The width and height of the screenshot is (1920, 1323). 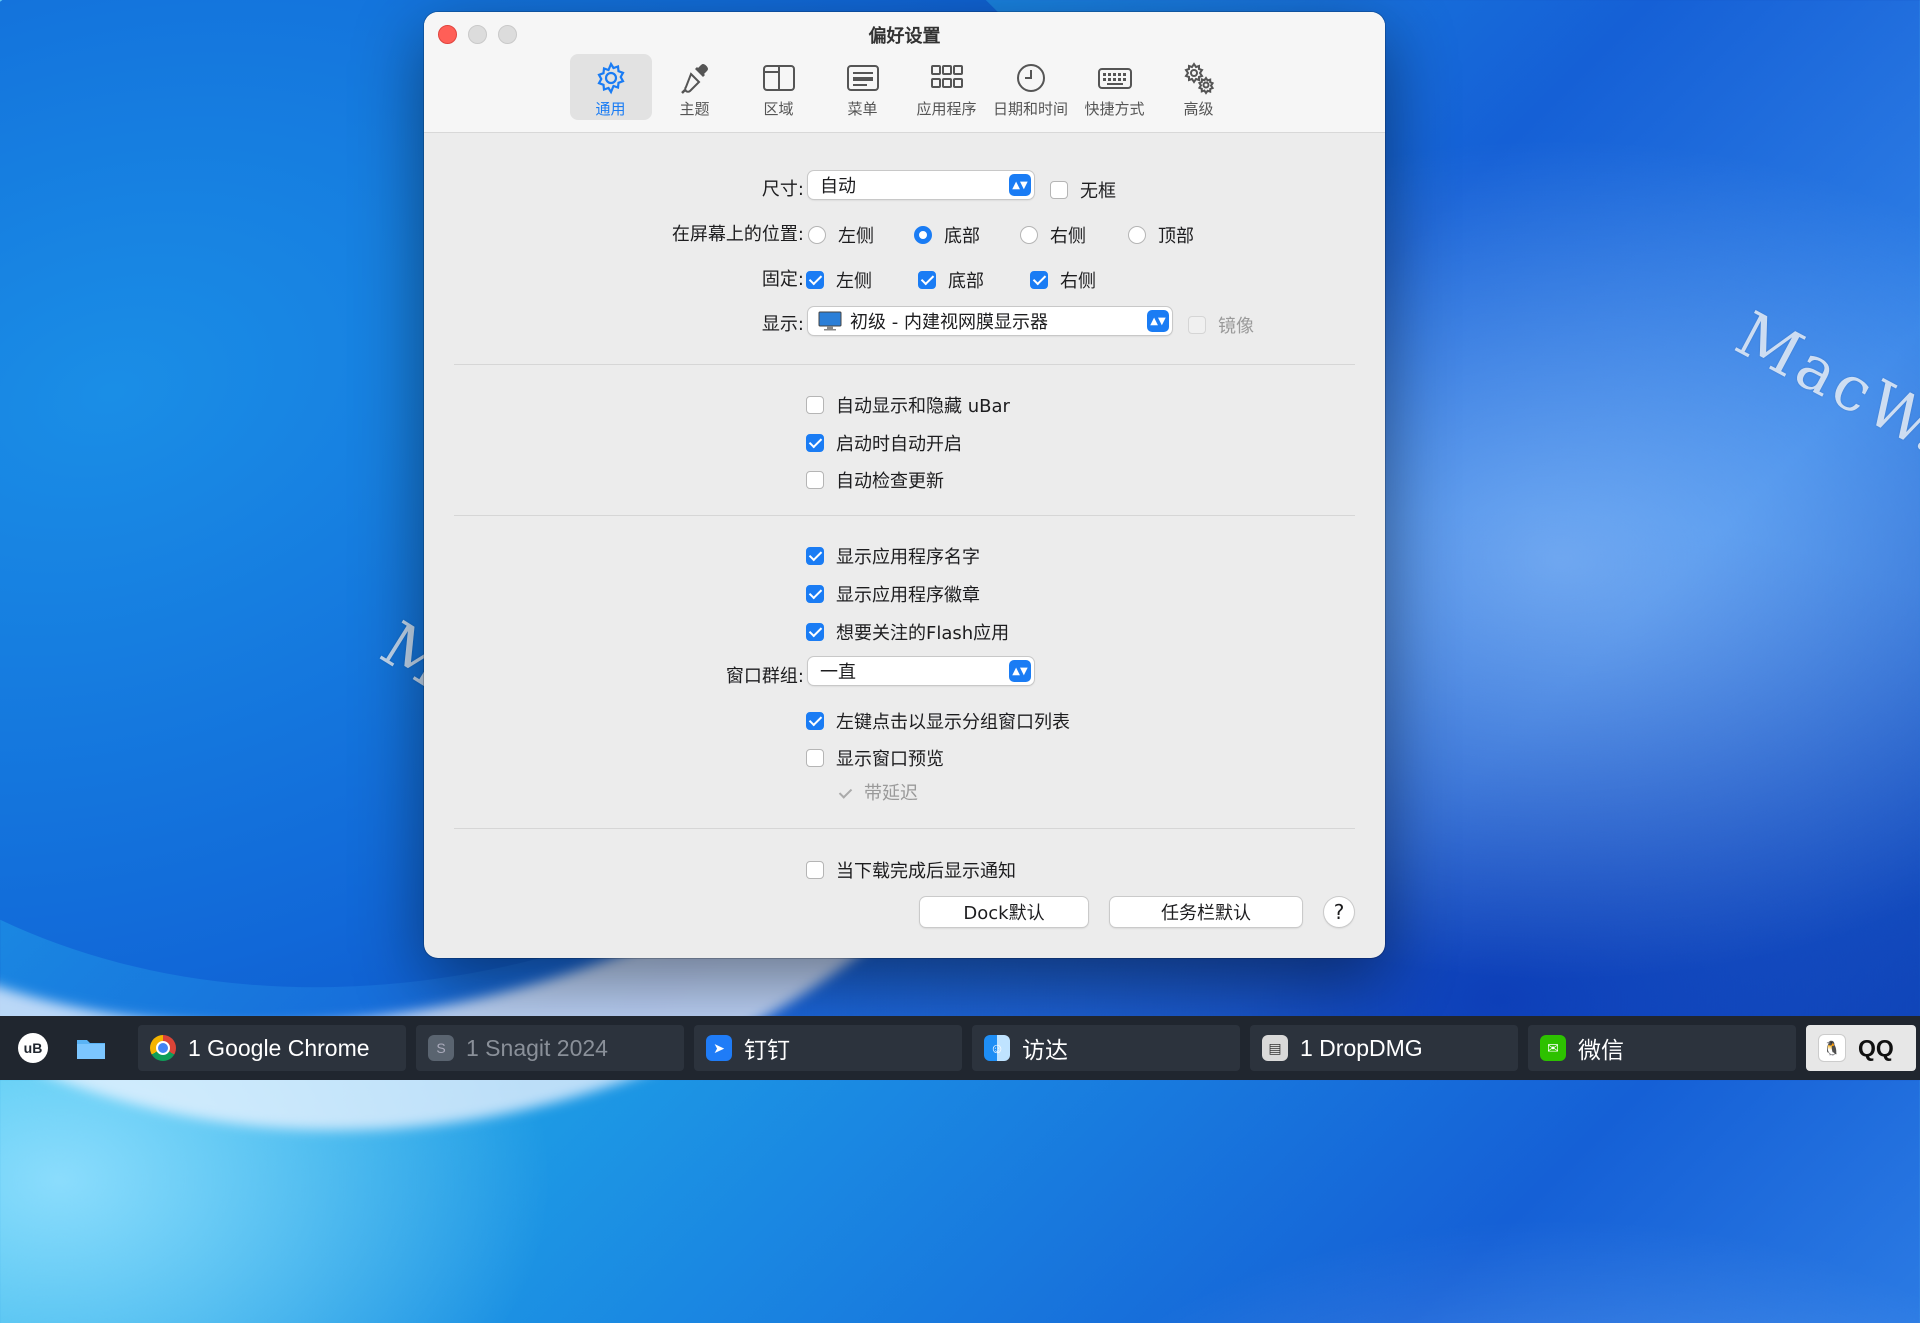 I want to click on task-dingtalk: ➤ 钉钉, so click(x=828, y=1048).